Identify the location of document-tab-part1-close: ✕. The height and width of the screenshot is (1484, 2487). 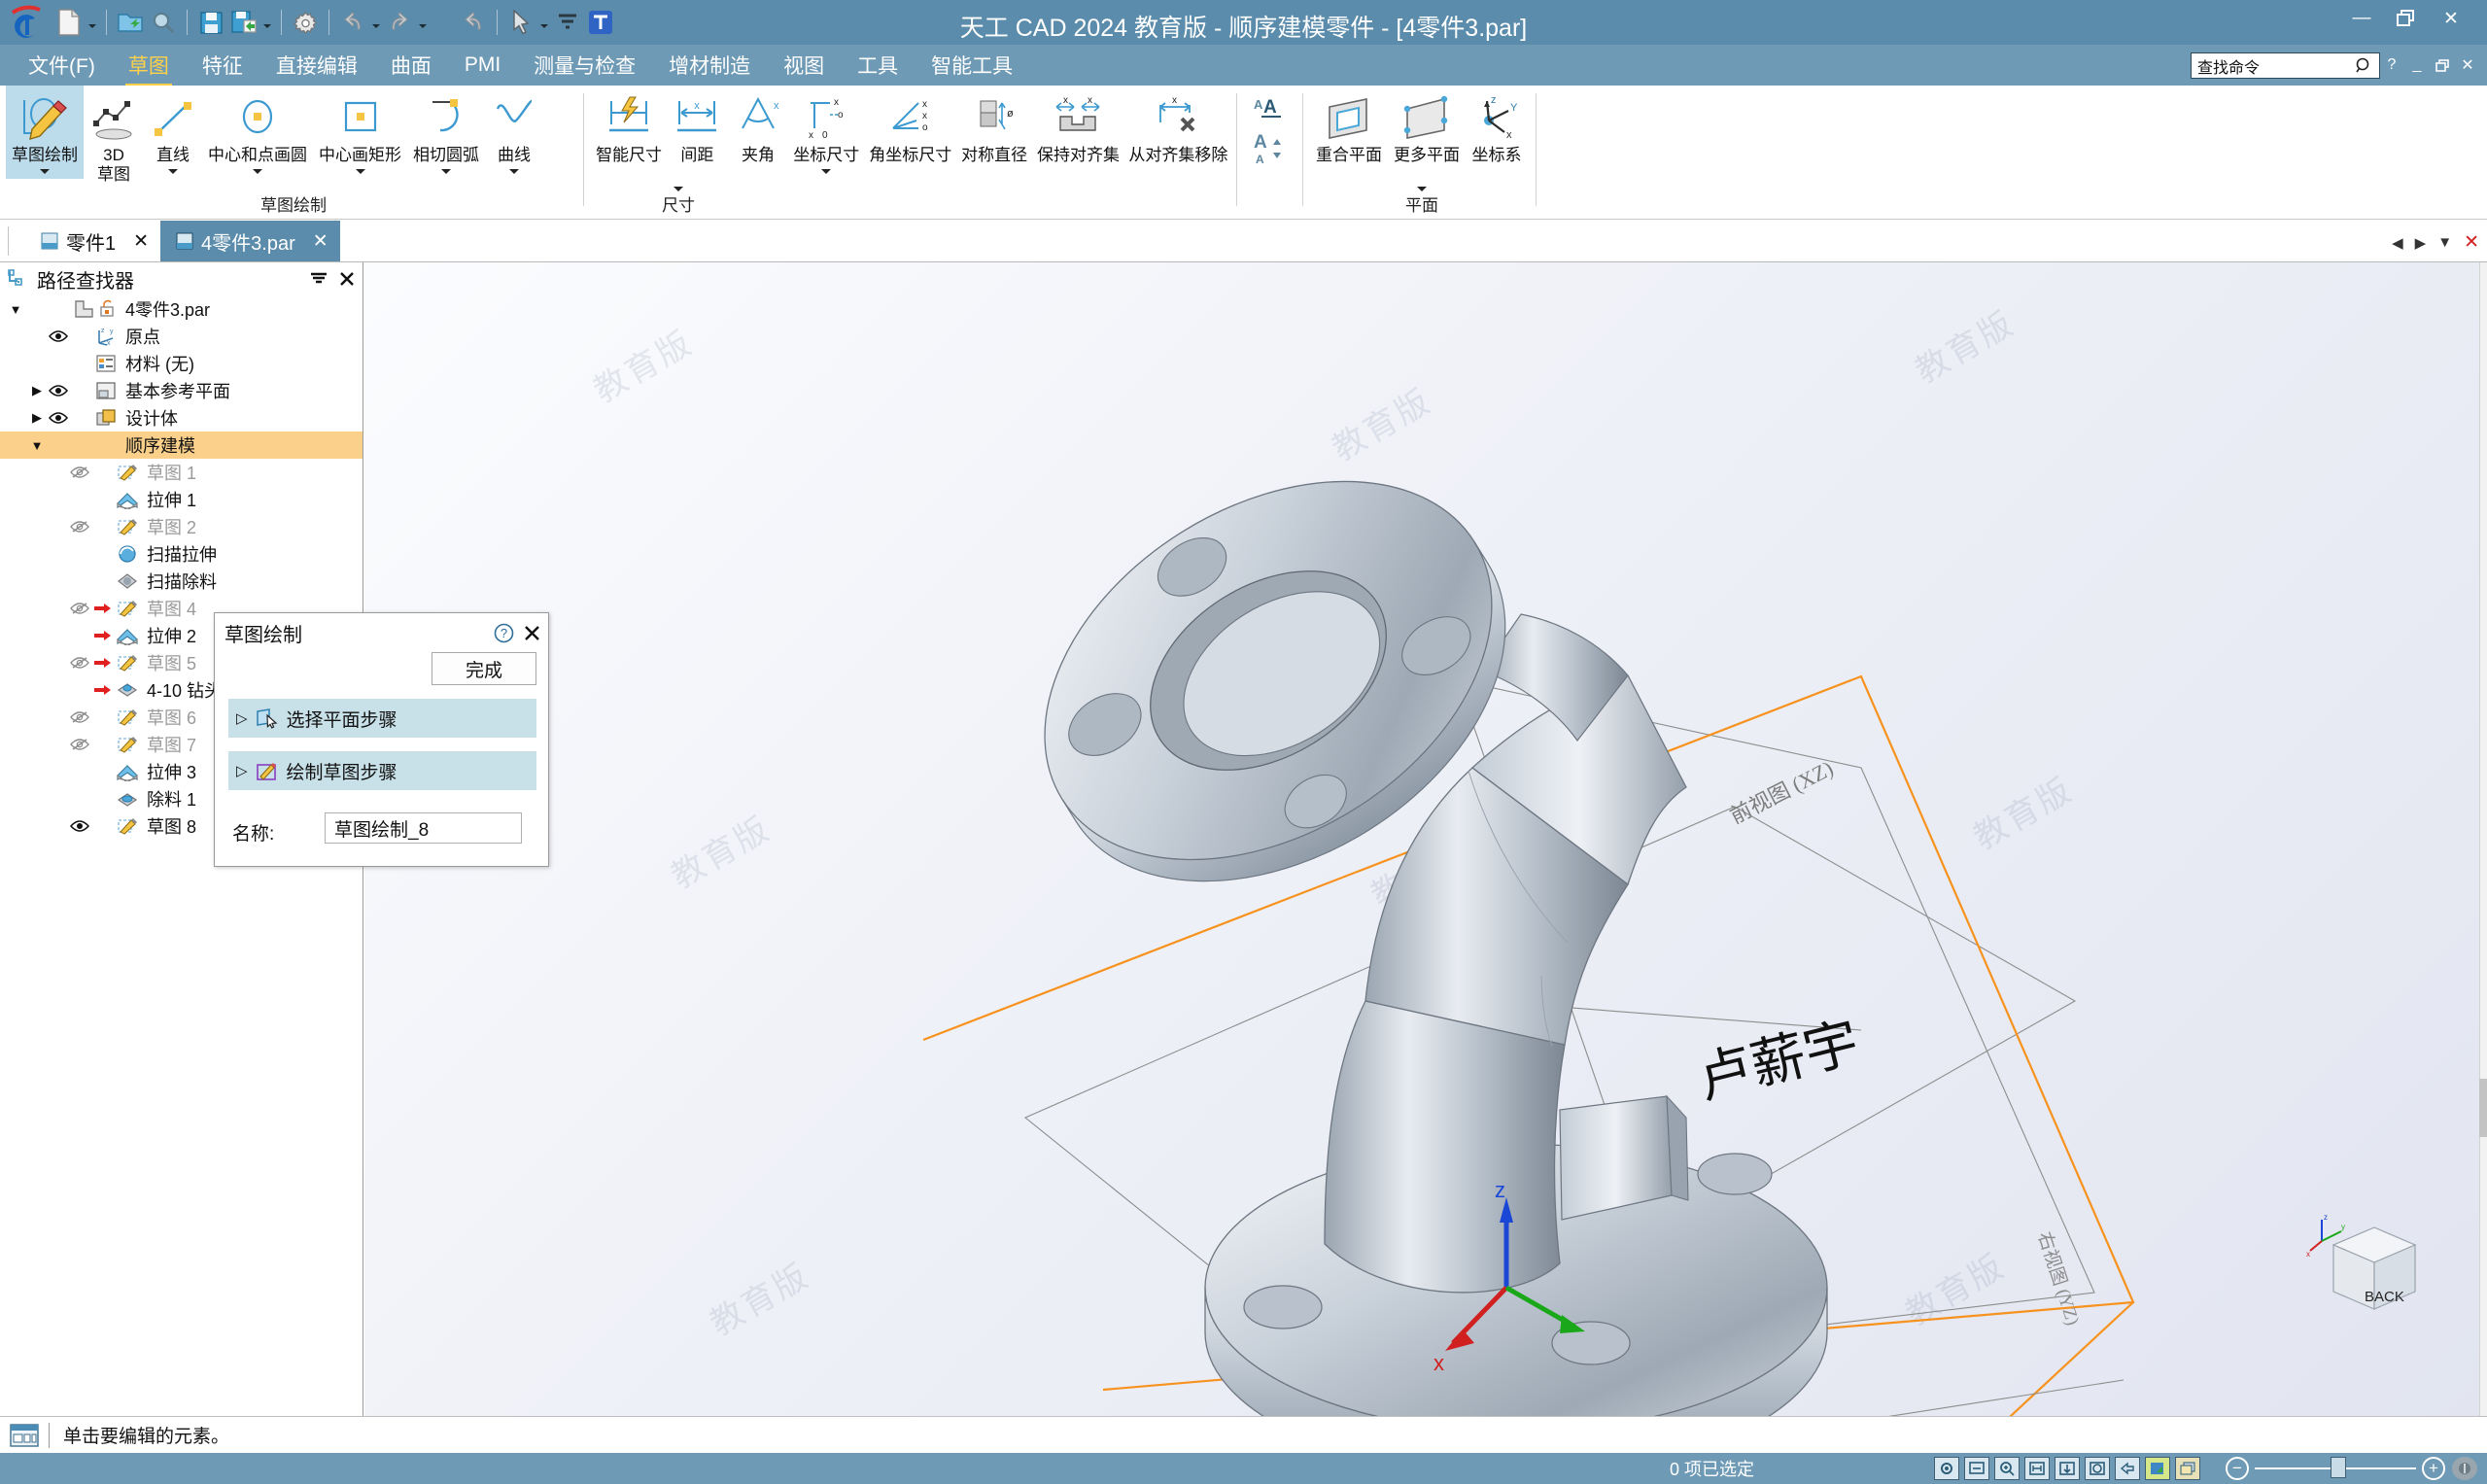
(141, 241).